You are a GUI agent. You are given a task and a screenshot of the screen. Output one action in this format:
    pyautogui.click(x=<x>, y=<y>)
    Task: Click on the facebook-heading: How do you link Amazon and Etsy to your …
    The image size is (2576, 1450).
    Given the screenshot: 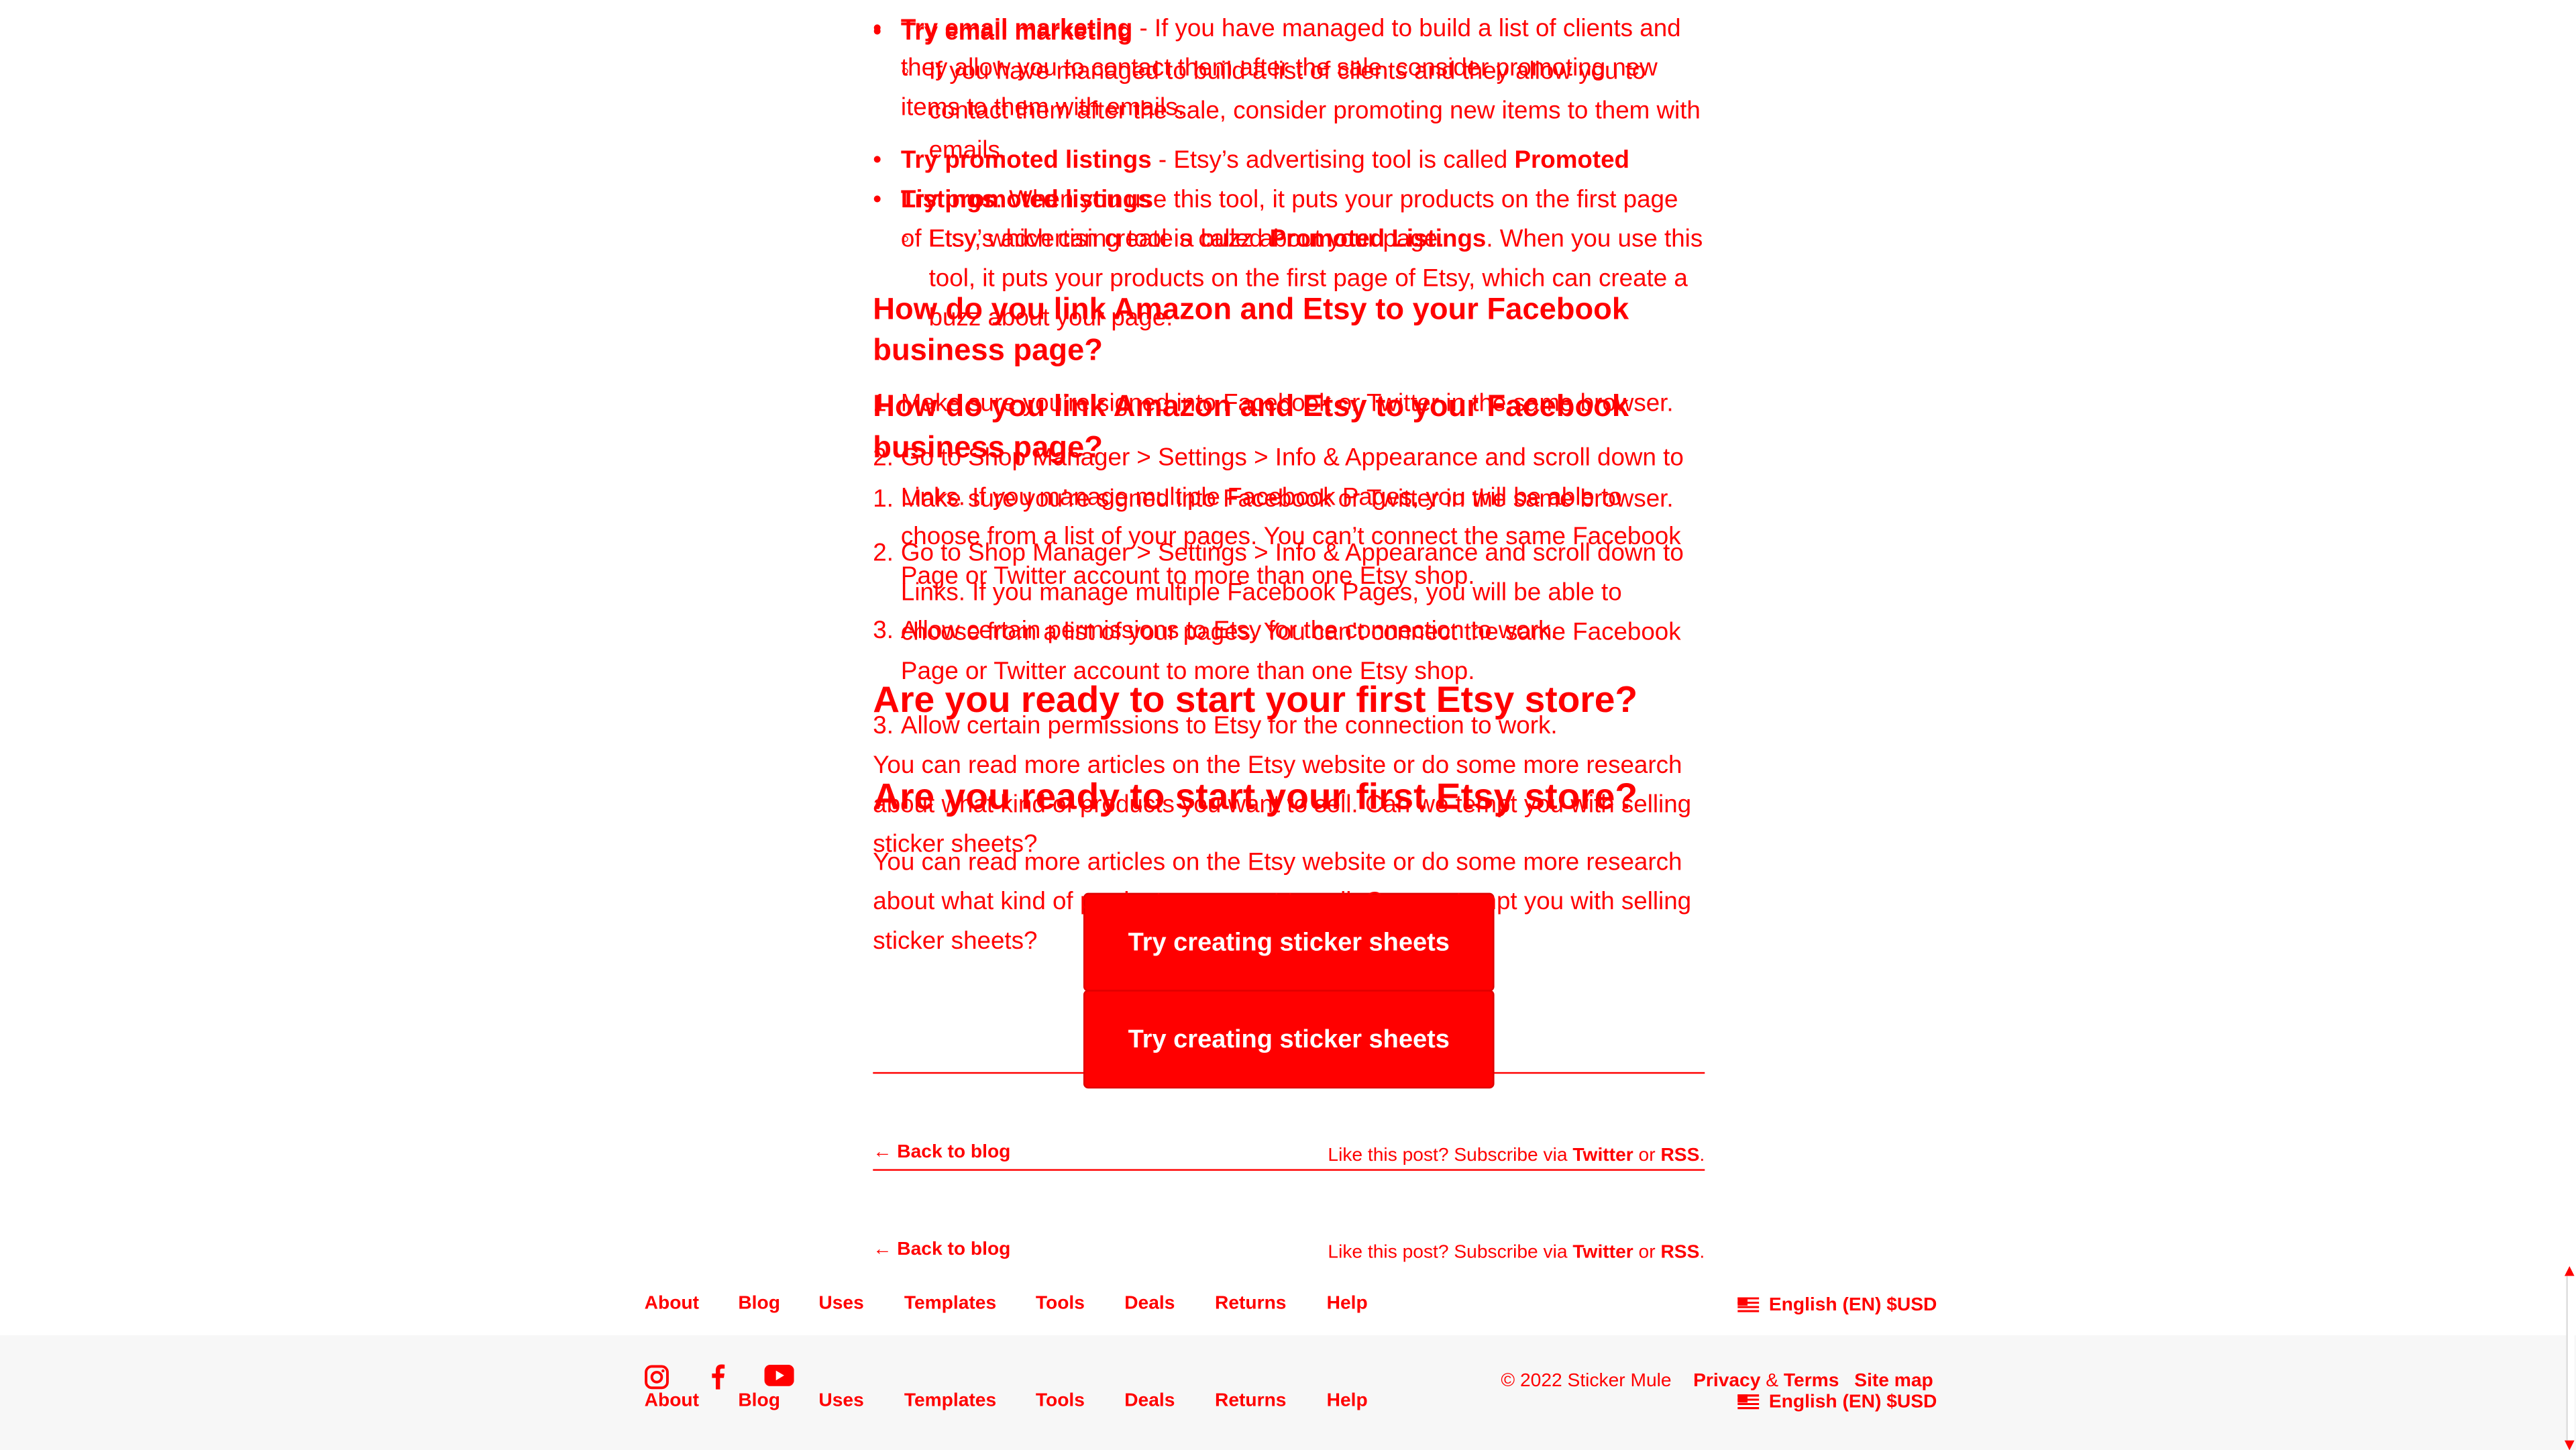 What is the action you would take?
    pyautogui.click(x=1251, y=426)
    